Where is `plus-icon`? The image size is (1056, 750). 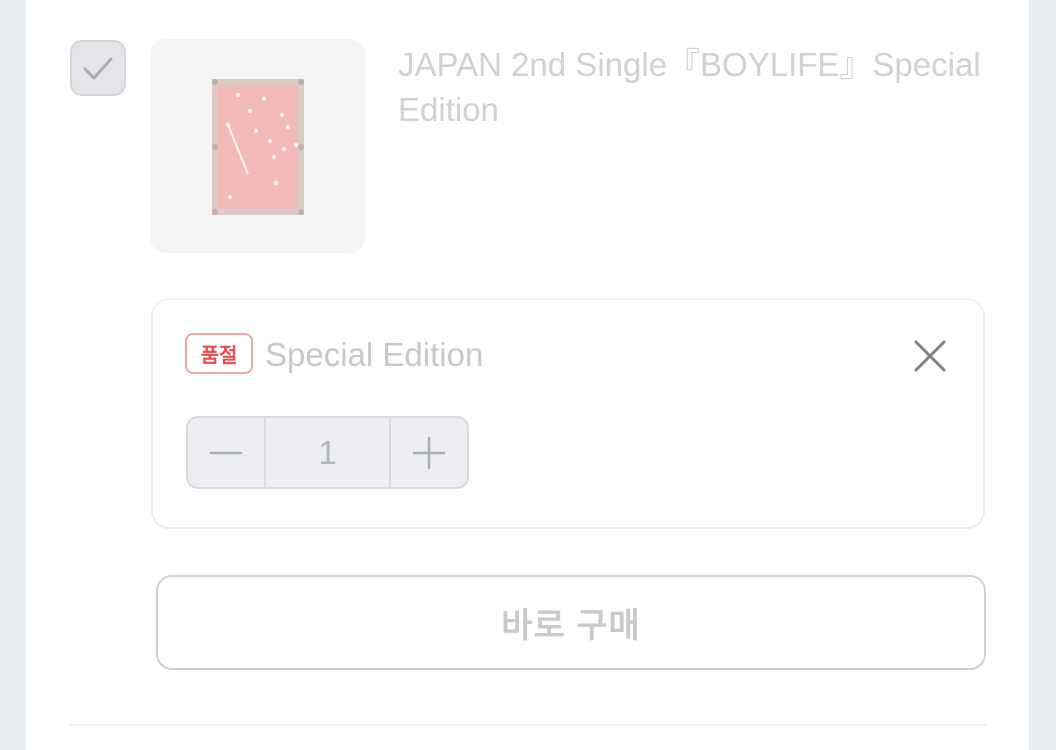
plus-icon is located at coordinates (429, 452).